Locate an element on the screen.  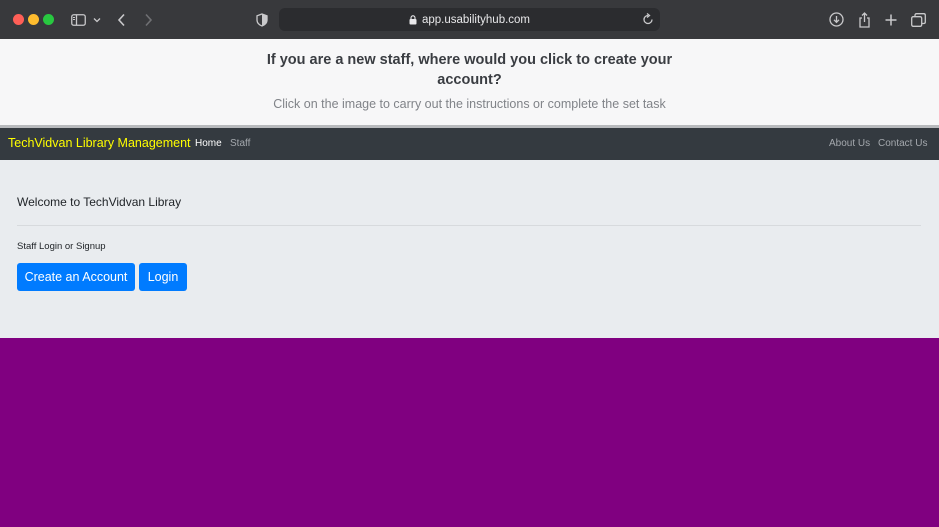
tabs-icon is located at coordinates (918, 19).